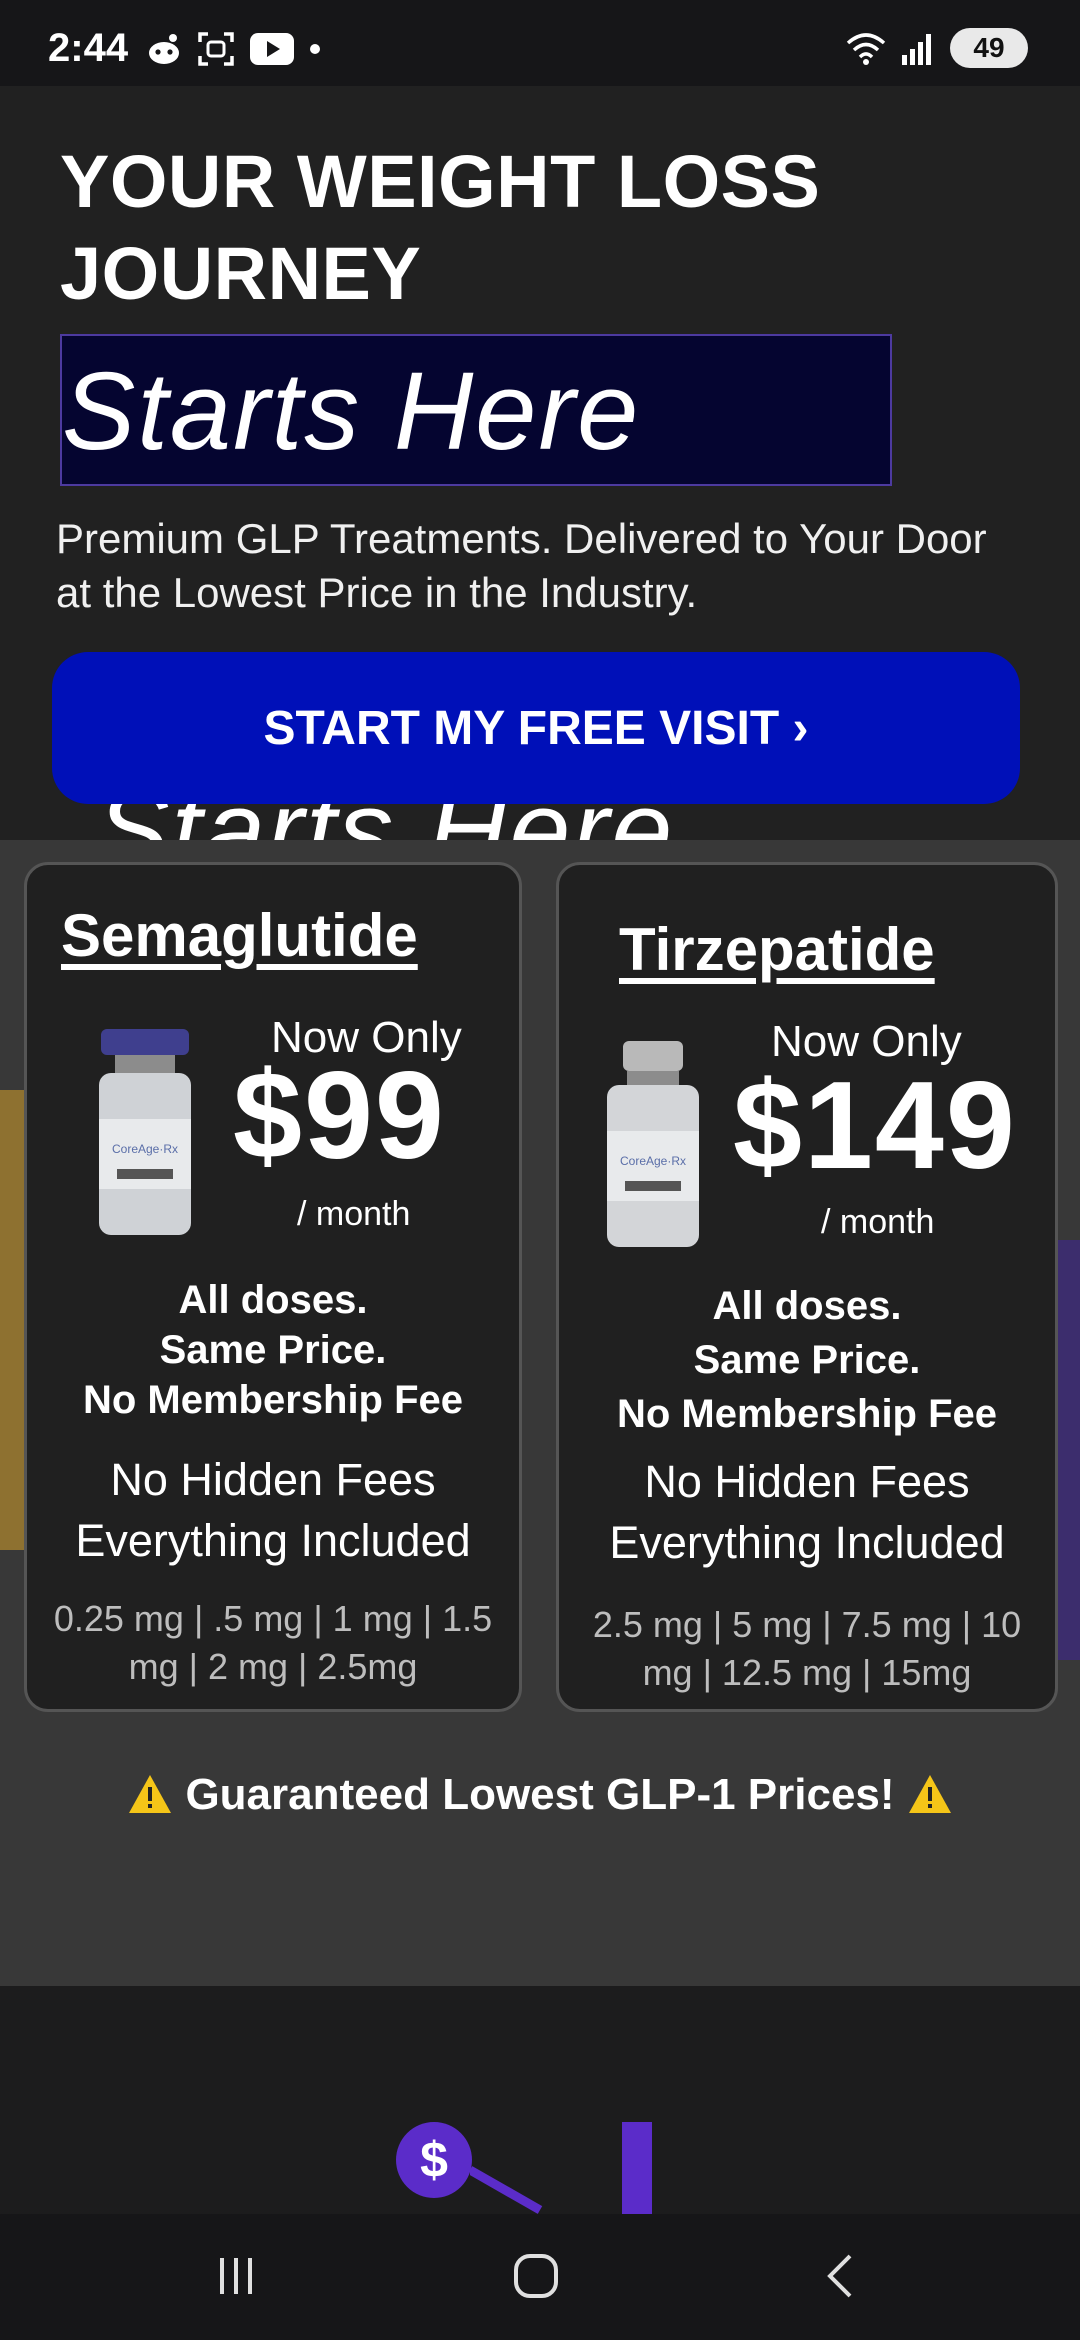 The height and width of the screenshot is (2340, 1080). What do you see at coordinates (875, 1126) in the screenshot?
I see `price: $149` at bounding box center [875, 1126].